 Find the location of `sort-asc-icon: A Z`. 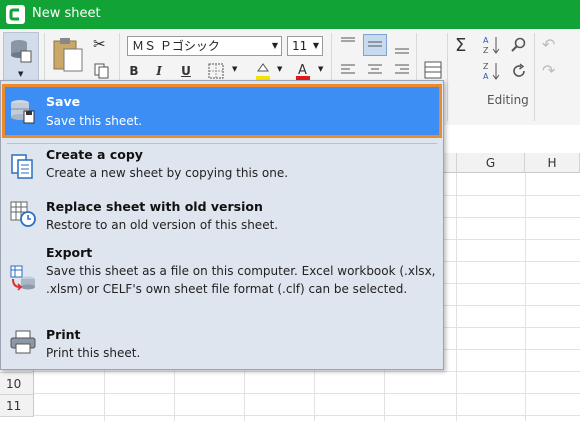

sort-asc-icon: A Z is located at coordinates (492, 45).